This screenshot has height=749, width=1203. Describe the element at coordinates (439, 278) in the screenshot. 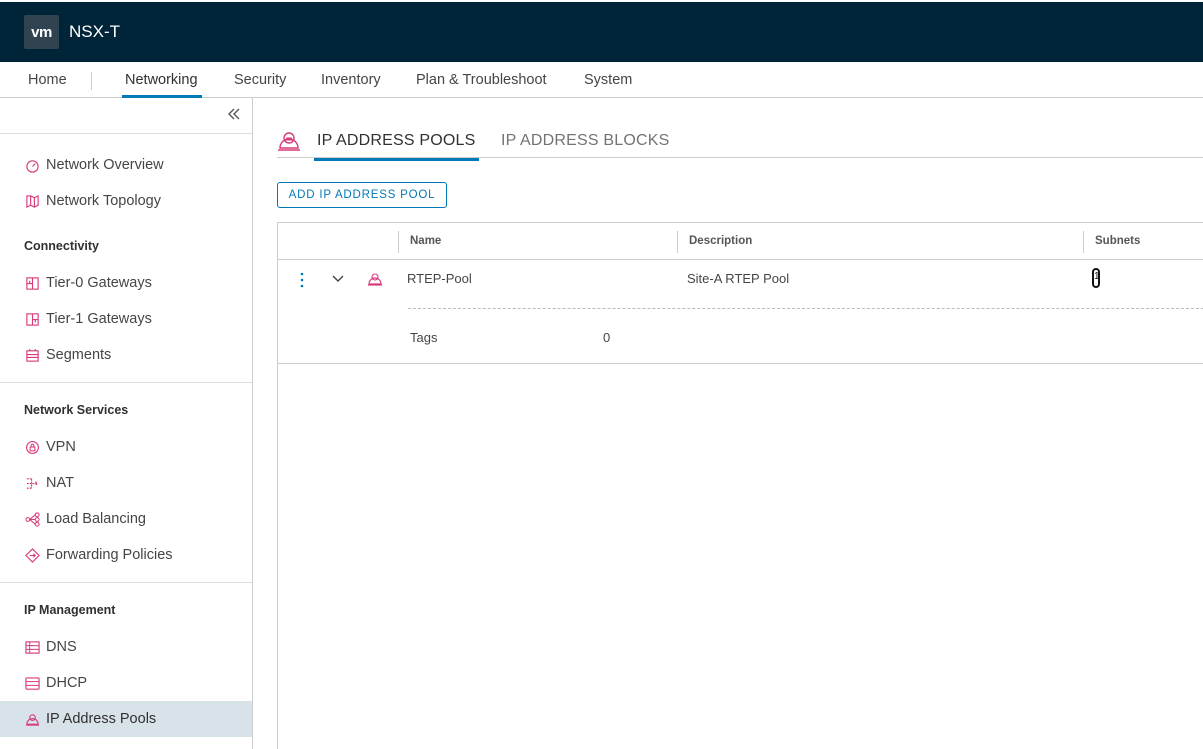

I see `pool-name: RTEP-Pool` at that location.